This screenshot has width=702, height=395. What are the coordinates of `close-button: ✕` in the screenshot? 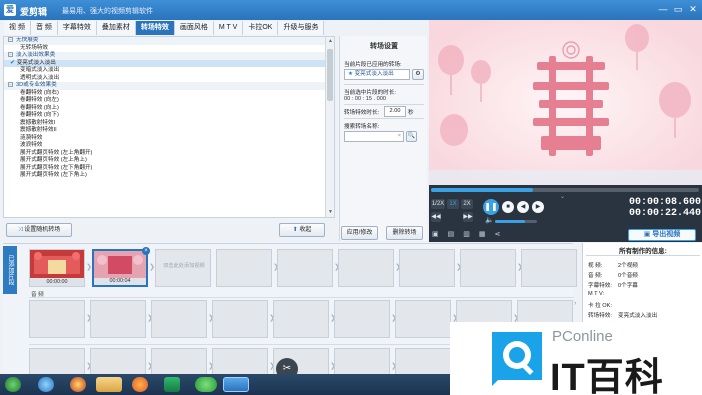 It's located at (693, 9).